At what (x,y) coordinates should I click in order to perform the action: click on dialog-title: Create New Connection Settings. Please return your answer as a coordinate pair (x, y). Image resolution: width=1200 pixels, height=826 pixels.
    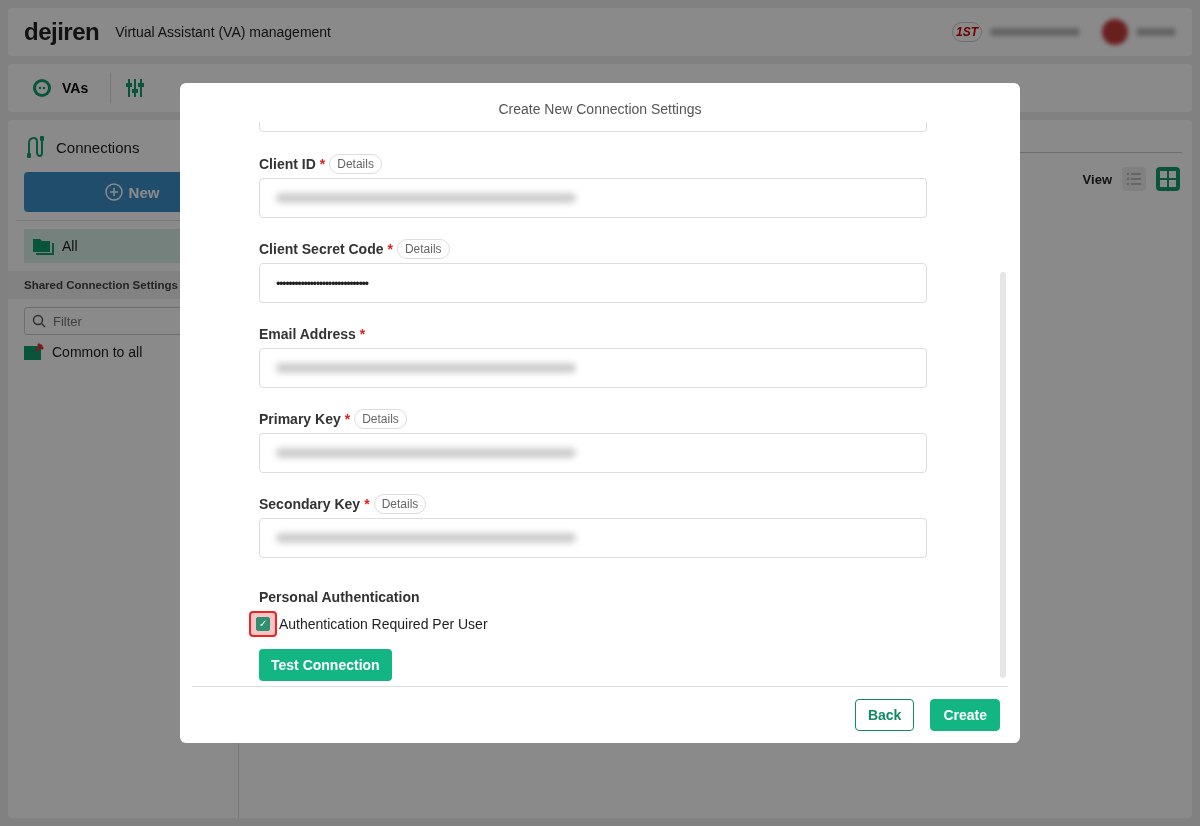
    Looking at the image, I should click on (600, 109).